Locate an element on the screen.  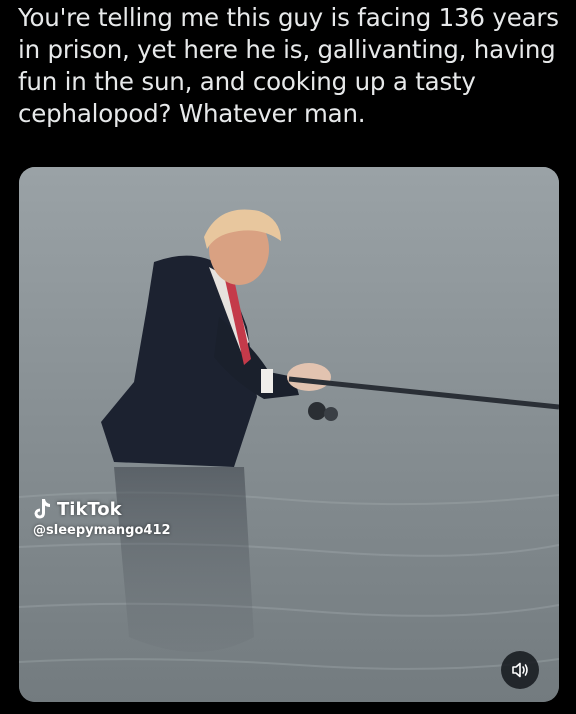
tiktok-logo-icon is located at coordinates (42, 509).